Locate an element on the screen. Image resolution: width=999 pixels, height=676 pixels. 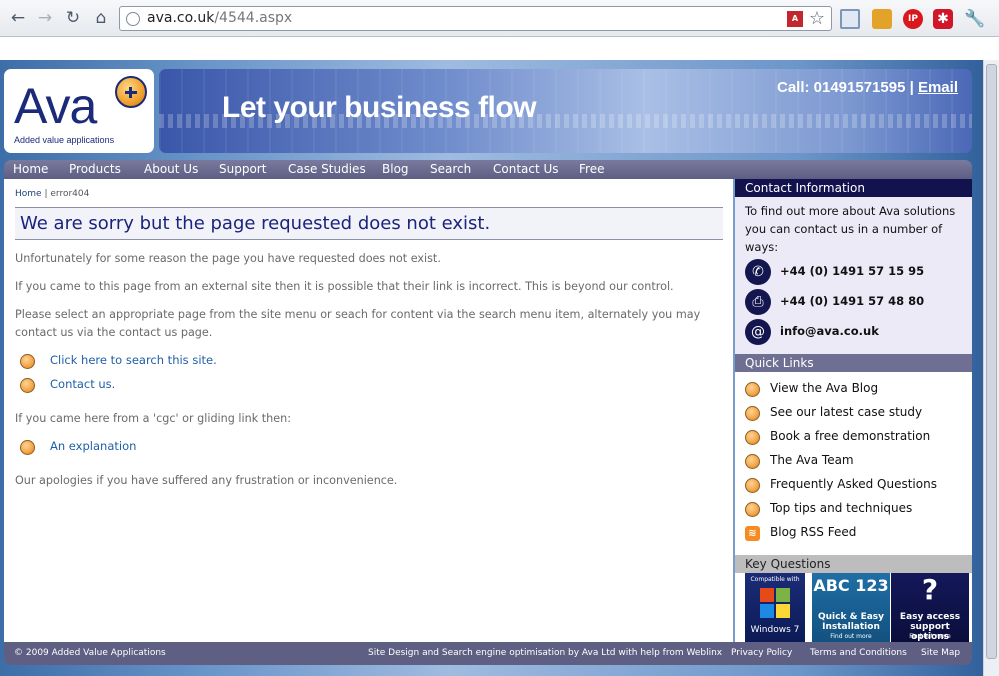
scrollbar-thumb is located at coordinates (991, 361).